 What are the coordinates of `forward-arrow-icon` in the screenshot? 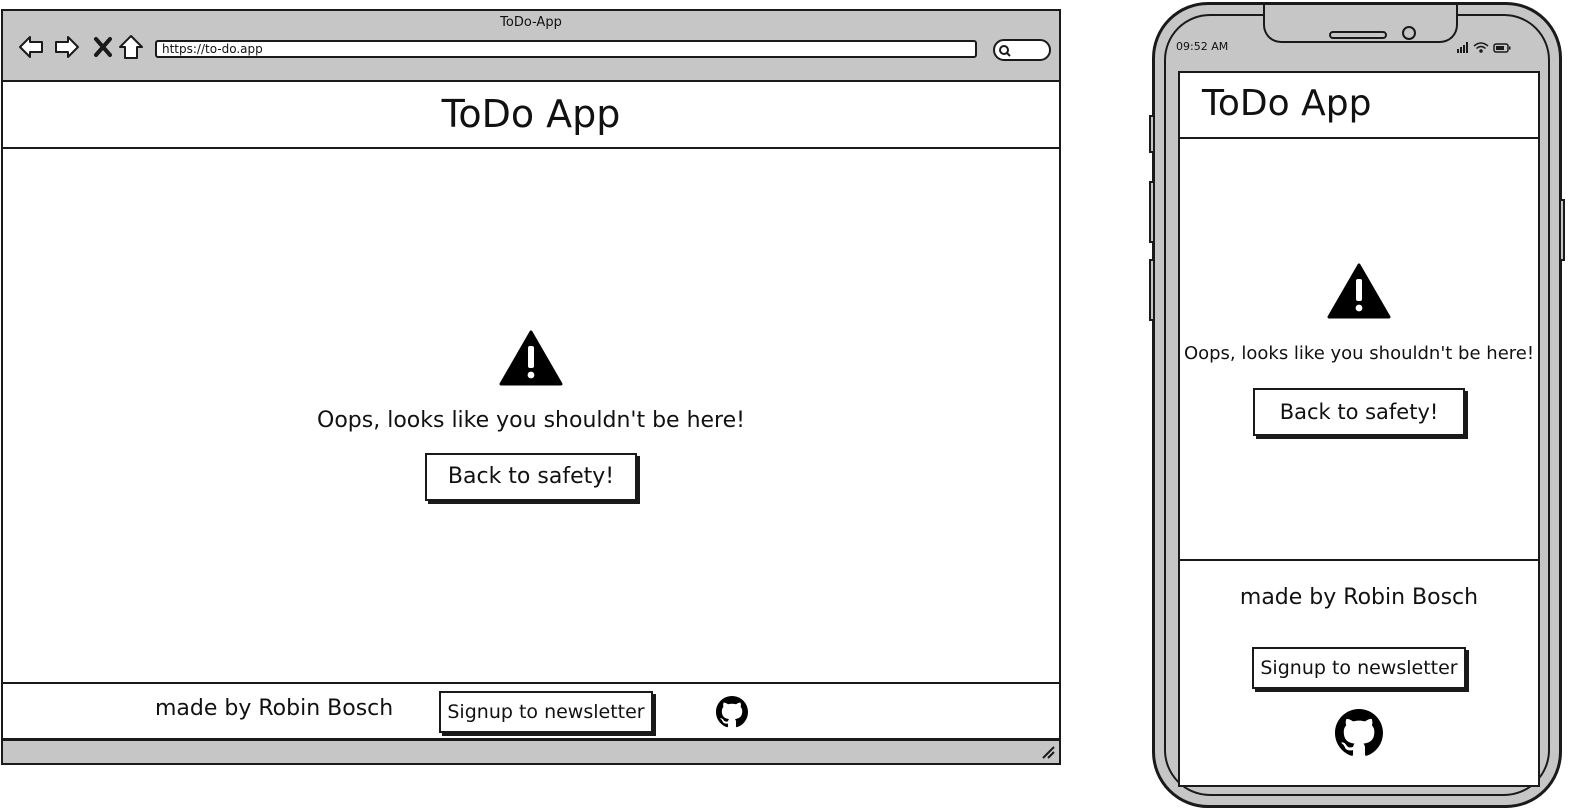 It's located at (67, 47).